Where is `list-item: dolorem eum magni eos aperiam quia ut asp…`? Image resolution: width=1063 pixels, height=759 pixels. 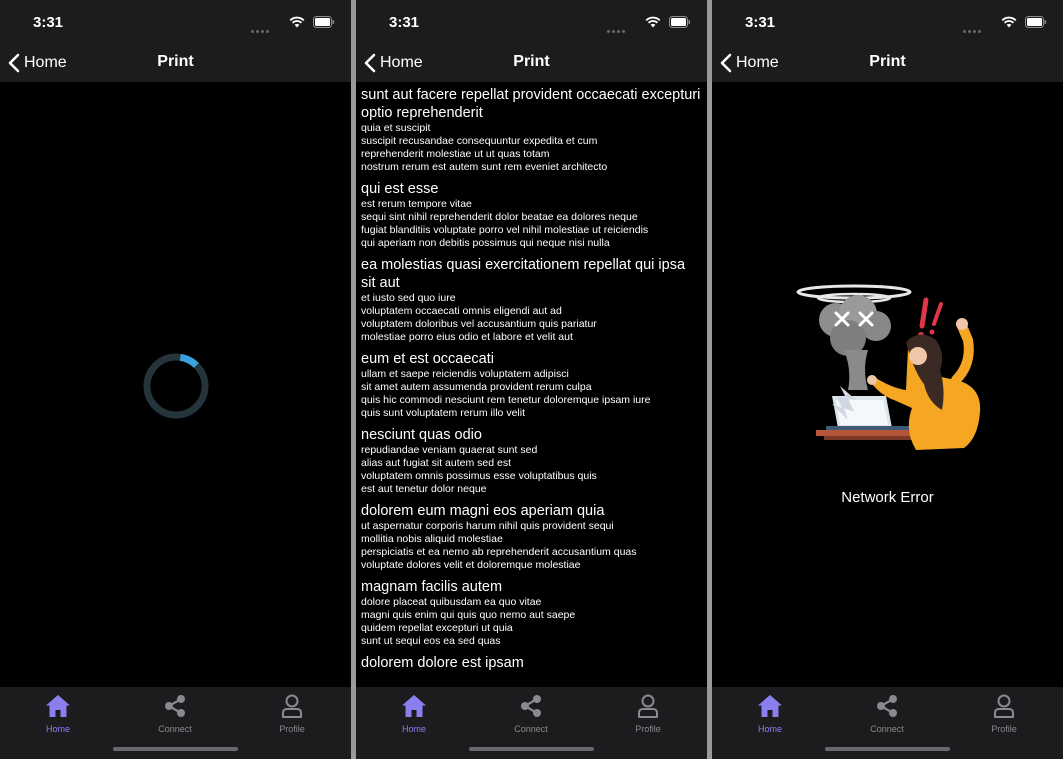
list-item: dolorem eum magni eos aperiam quia ut asp… is located at coordinates (531, 537).